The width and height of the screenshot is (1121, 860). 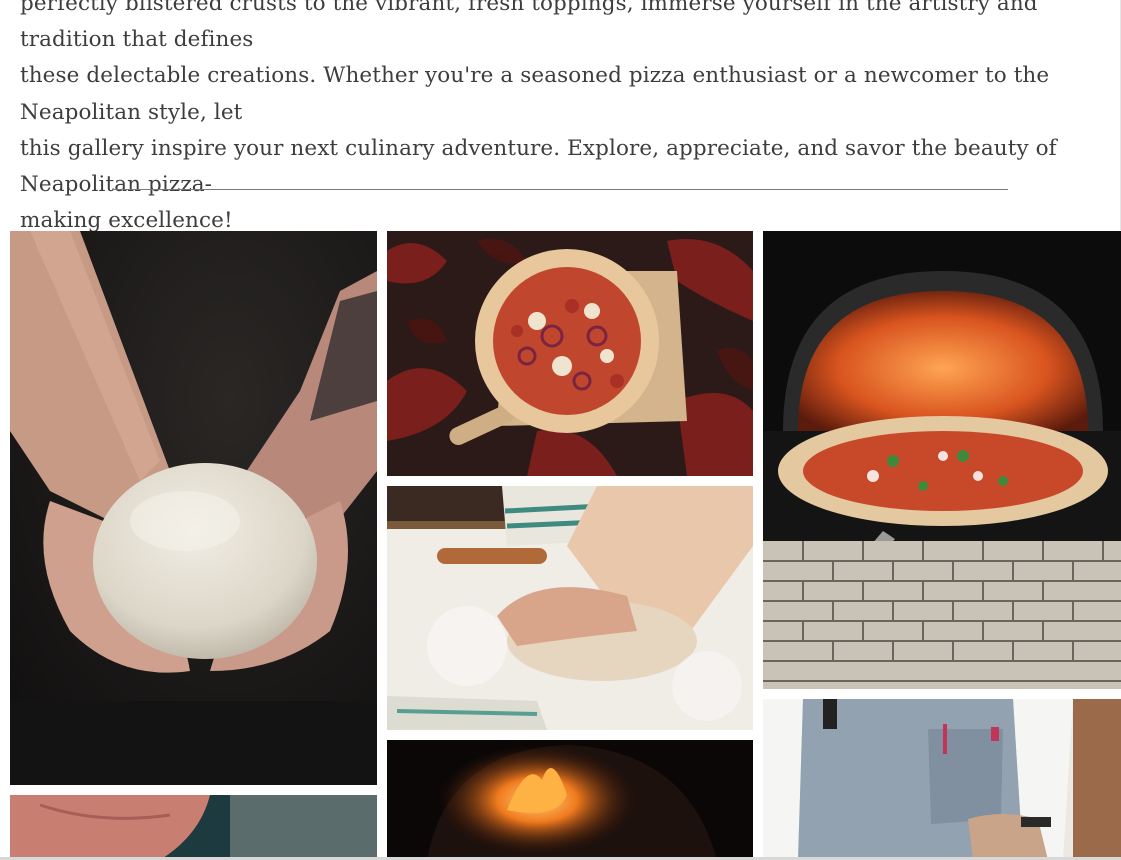 I want to click on section-divider, so click(x=560, y=189).